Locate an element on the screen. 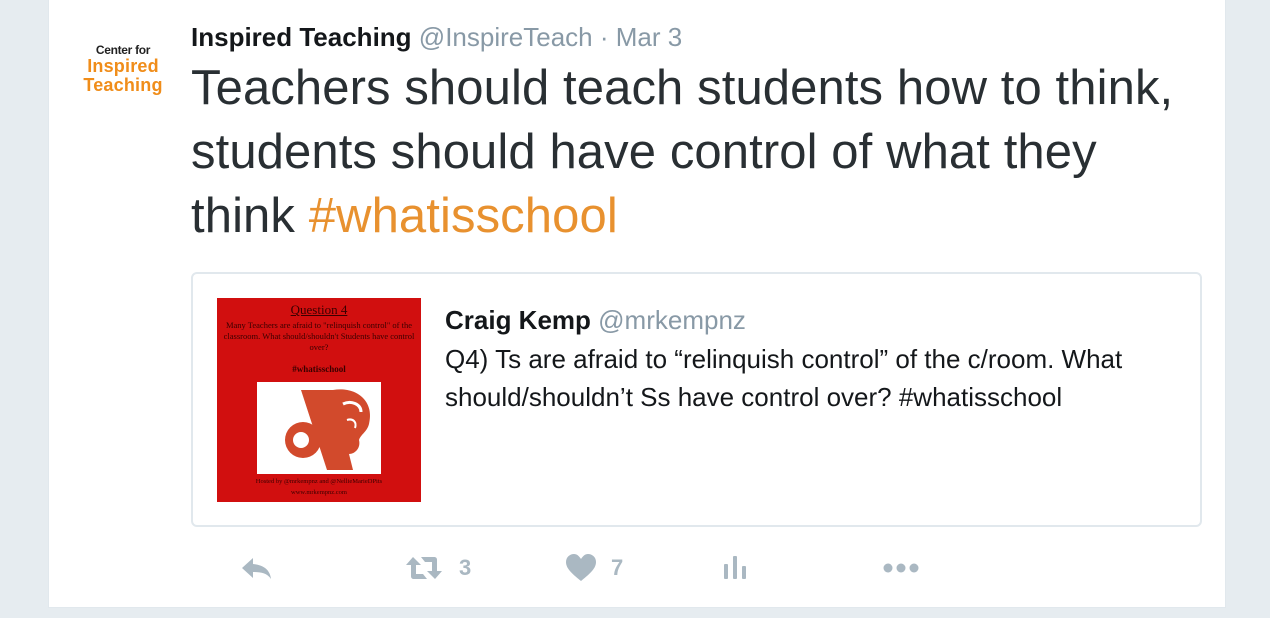  more-icon is located at coordinates (901, 568).